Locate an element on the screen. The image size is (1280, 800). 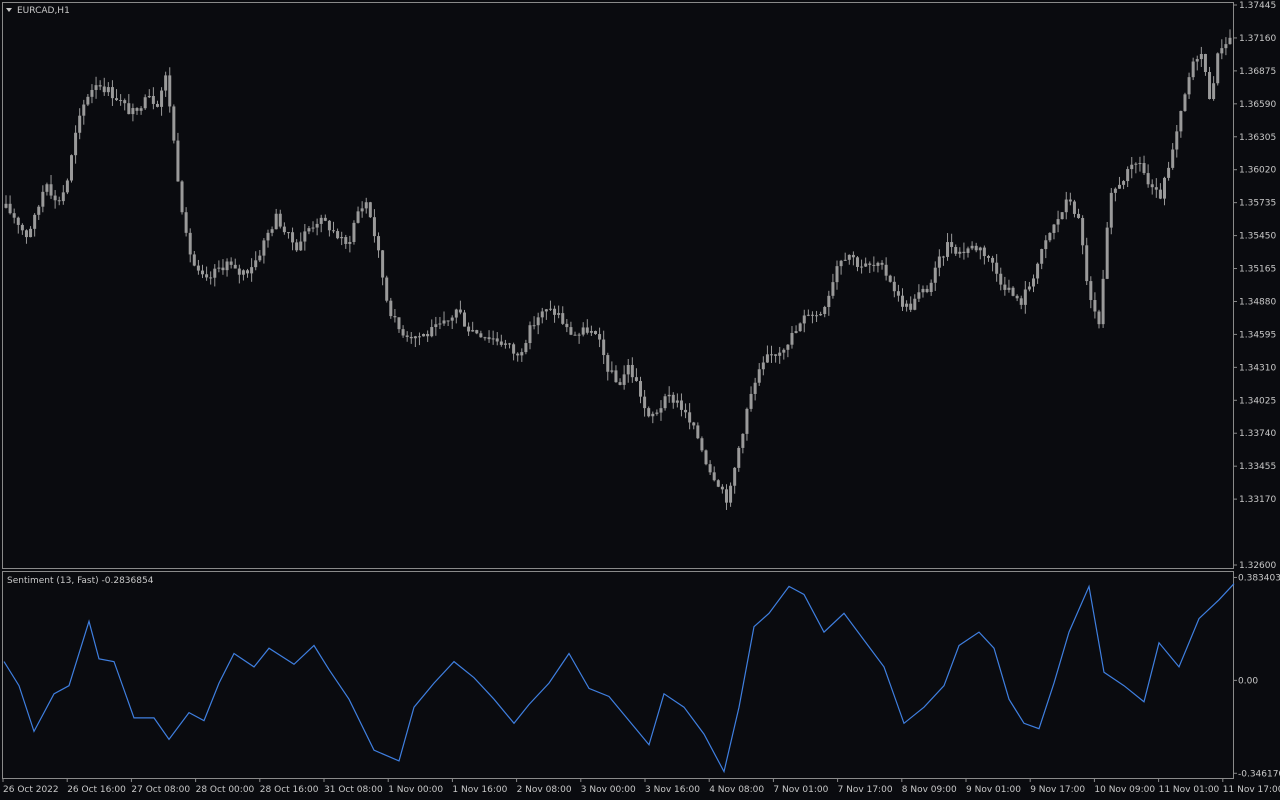
time-tick-label: 3 Nov 16:00 is located at coordinates (672, 790).